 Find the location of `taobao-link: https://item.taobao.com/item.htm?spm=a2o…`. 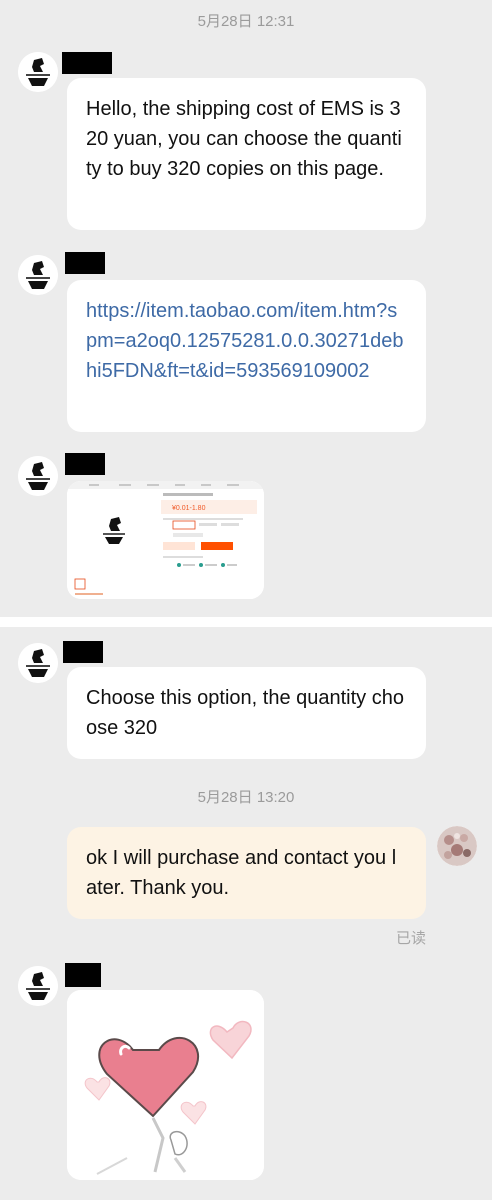

taobao-link: https://item.taobao.com/item.htm?spm=a2o… is located at coordinates (245, 341).